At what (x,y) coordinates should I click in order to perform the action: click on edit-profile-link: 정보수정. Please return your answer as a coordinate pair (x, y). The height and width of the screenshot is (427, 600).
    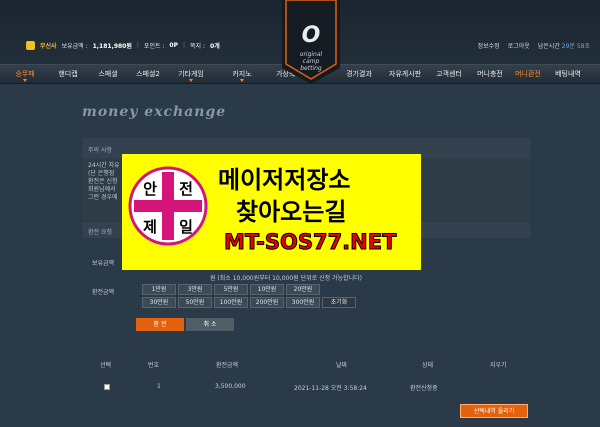
    Looking at the image, I should click on (489, 45).